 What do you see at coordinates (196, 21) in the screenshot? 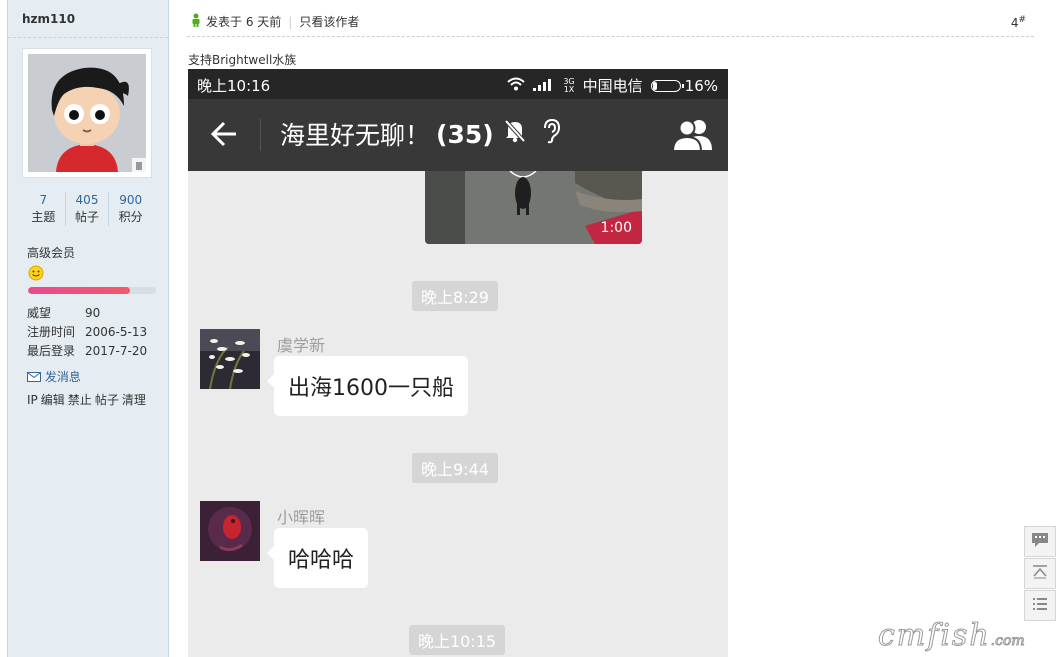
I see `online-status-icon` at bounding box center [196, 21].